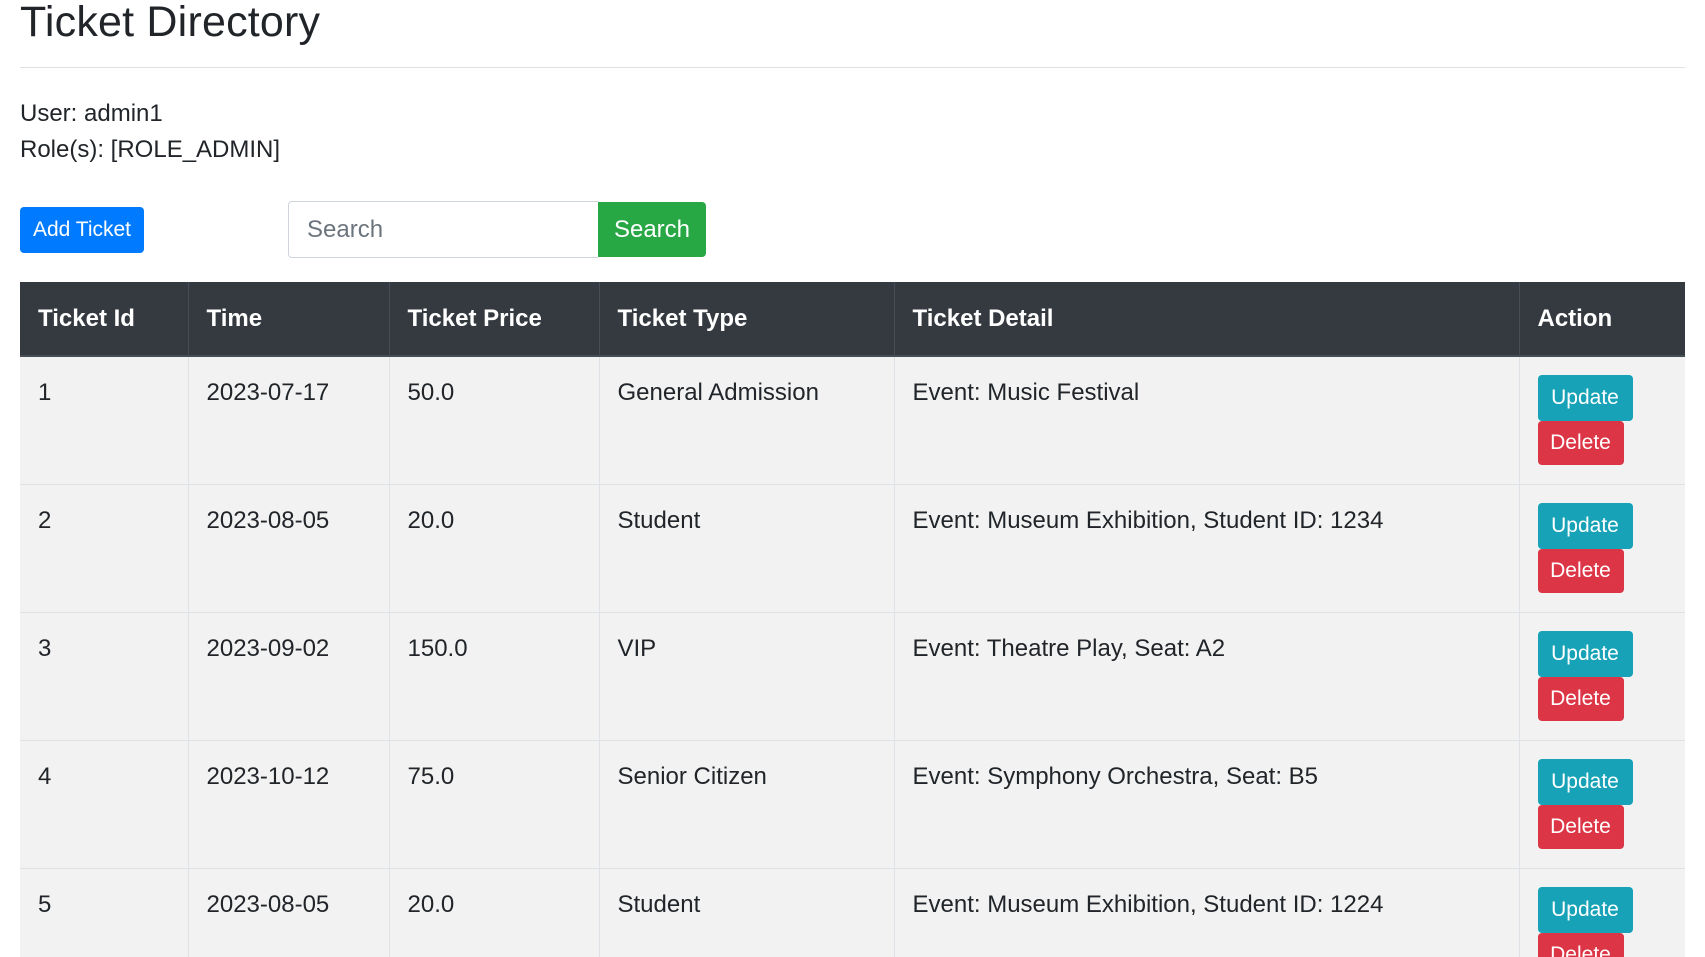 The height and width of the screenshot is (957, 1705). Describe the element at coordinates (150, 149) in the screenshot. I see `user-roles: Role(s): [ROLE_ADMIN]` at that location.